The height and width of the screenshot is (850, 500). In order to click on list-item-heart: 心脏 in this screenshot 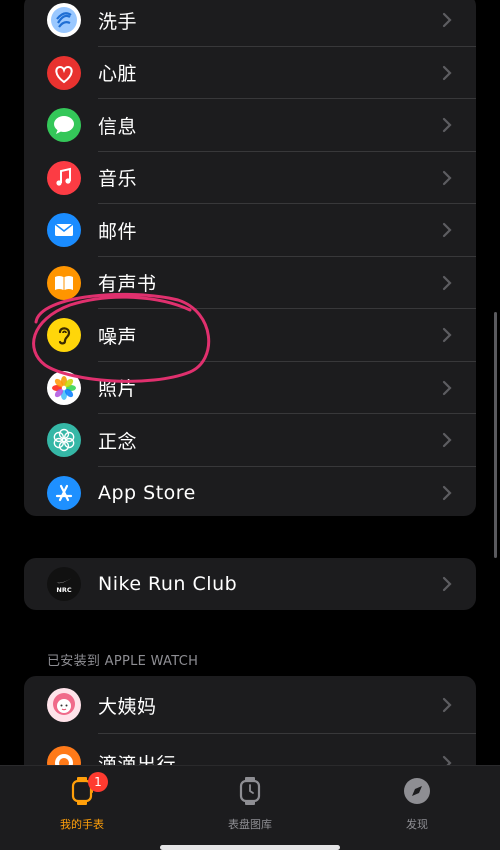, I will do `click(250, 73)`.